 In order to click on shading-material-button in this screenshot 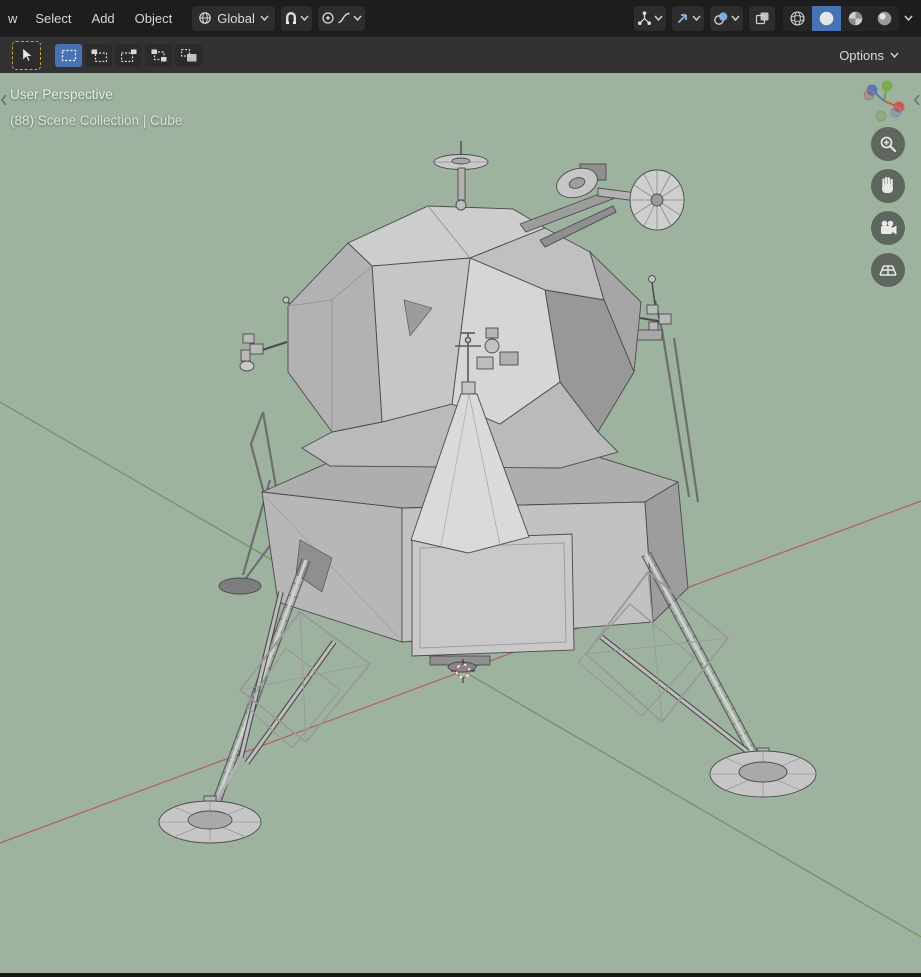, I will do `click(855, 18)`.